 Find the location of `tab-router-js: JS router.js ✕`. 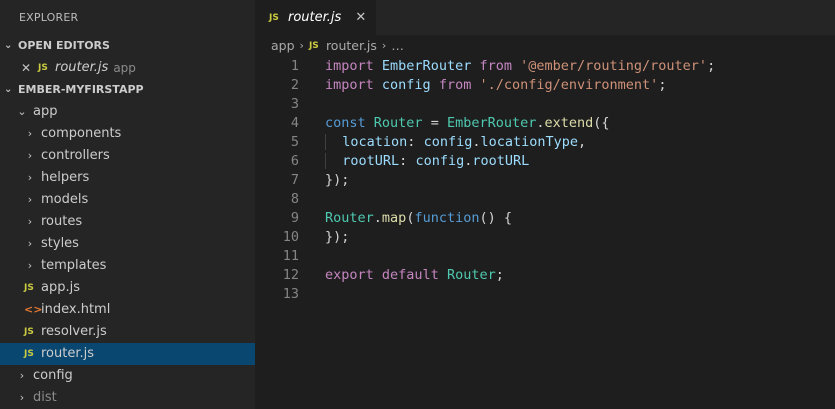

tab-router-js: JS router.js ✕ is located at coordinates (316, 17).